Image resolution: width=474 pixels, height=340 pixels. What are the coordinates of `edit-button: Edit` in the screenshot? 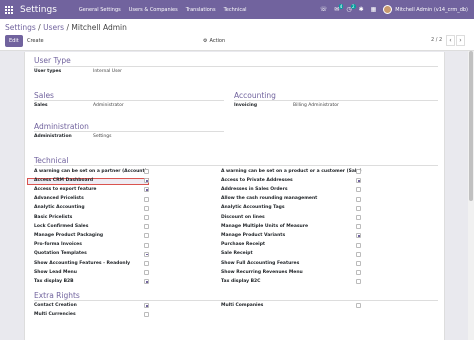 It's located at (14, 41).